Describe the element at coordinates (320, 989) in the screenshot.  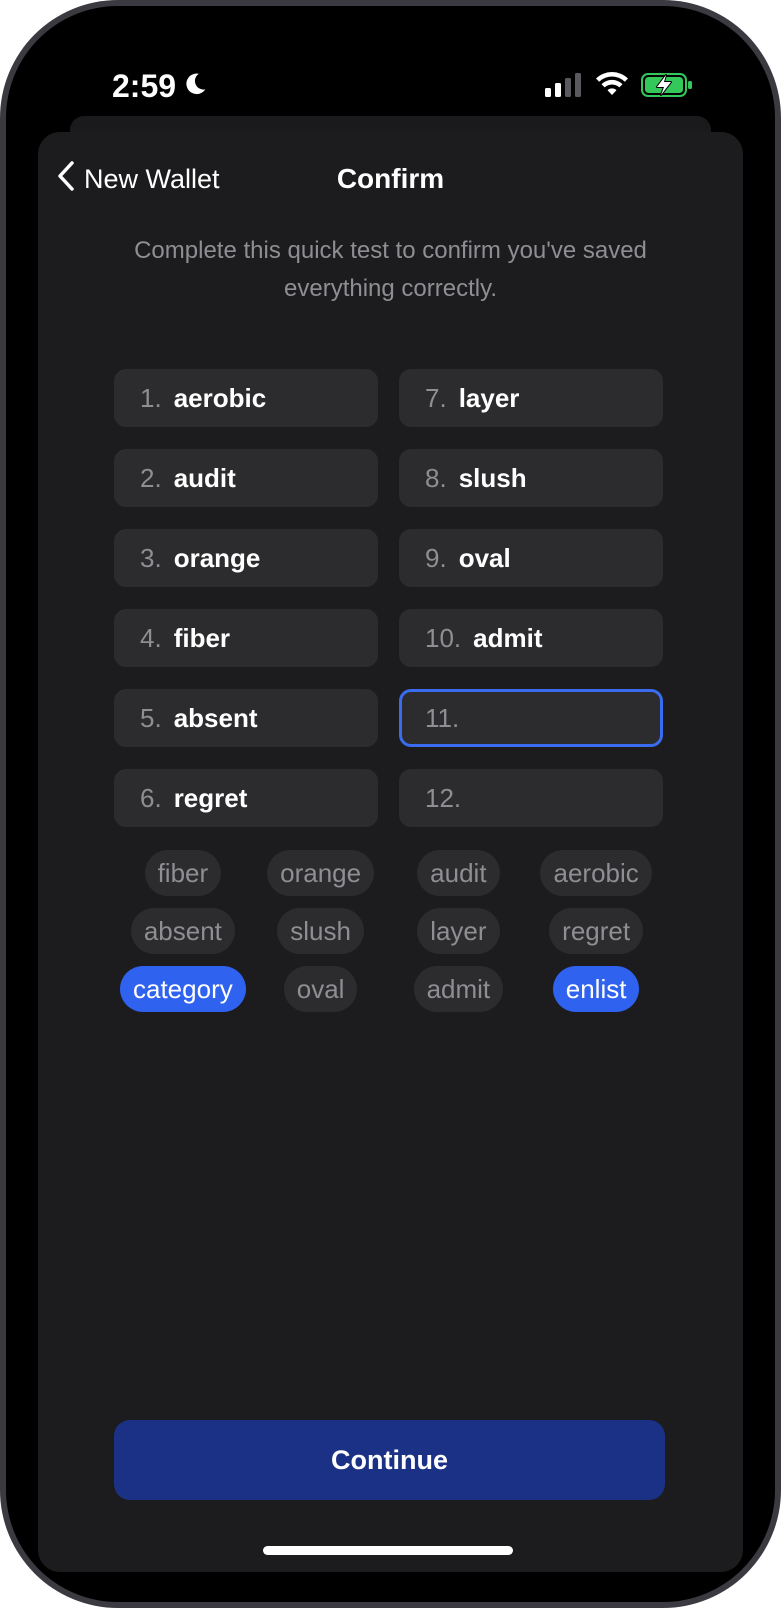
I see `word-chip: oval` at that location.